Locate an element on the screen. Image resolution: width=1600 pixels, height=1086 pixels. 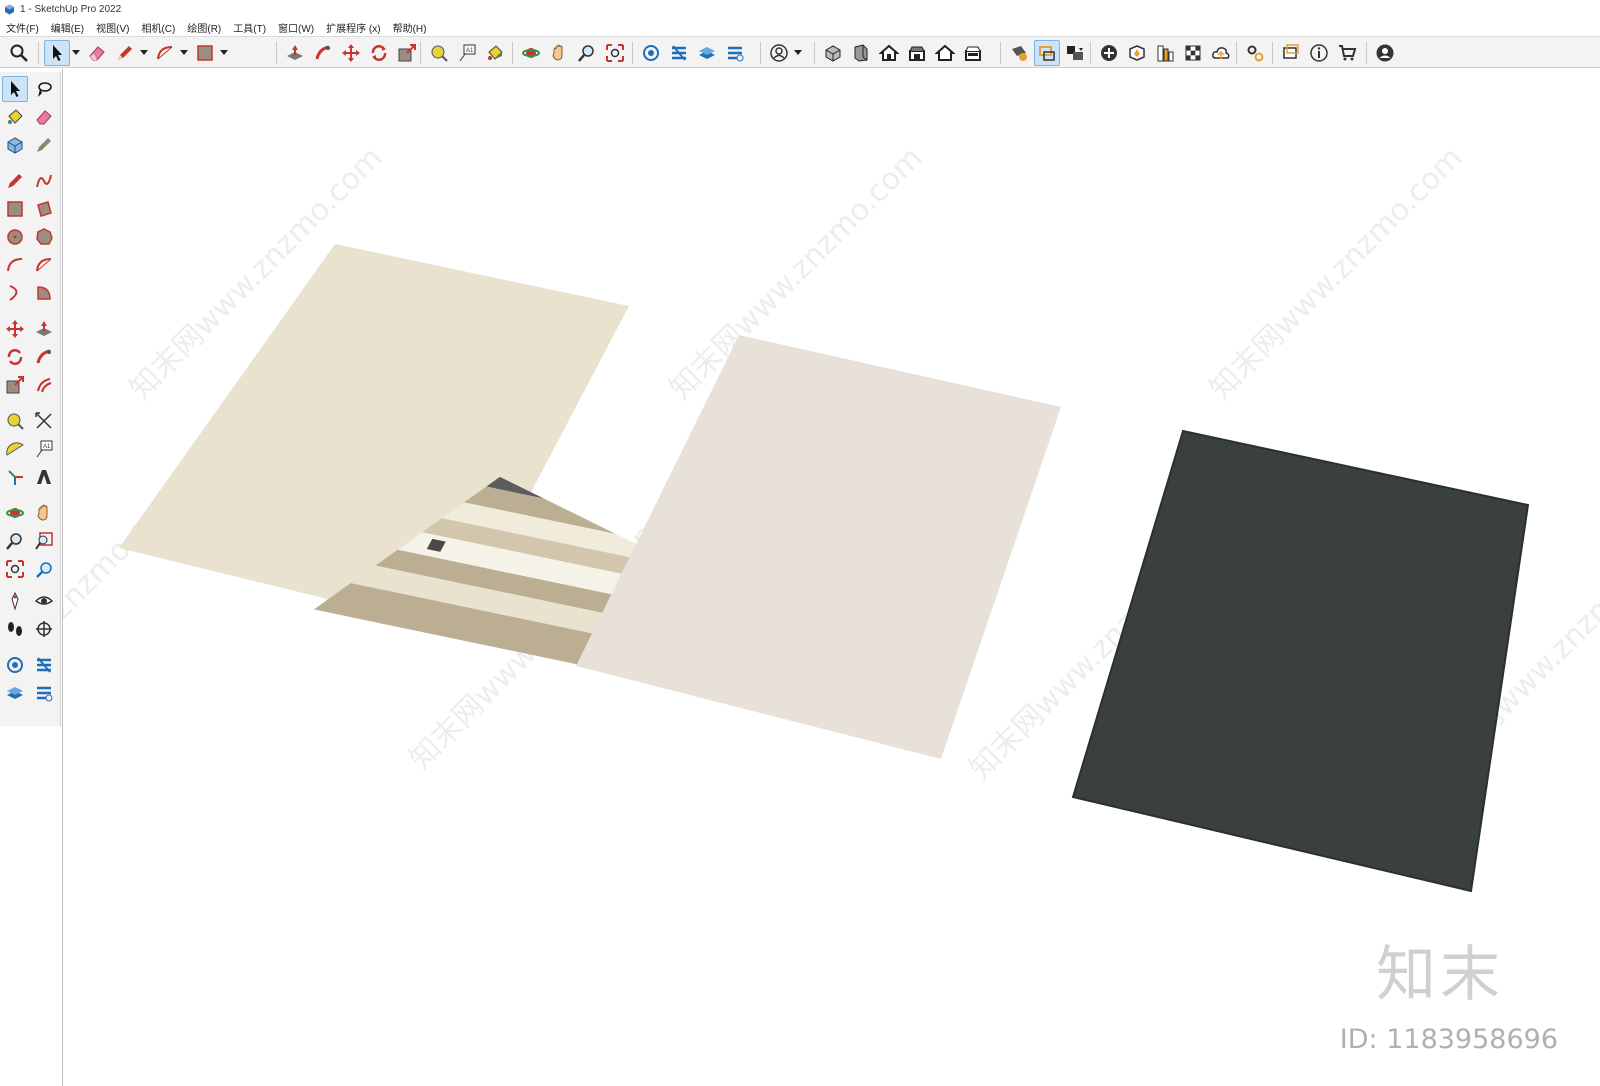
zoom-button is located at coordinates (587, 53).